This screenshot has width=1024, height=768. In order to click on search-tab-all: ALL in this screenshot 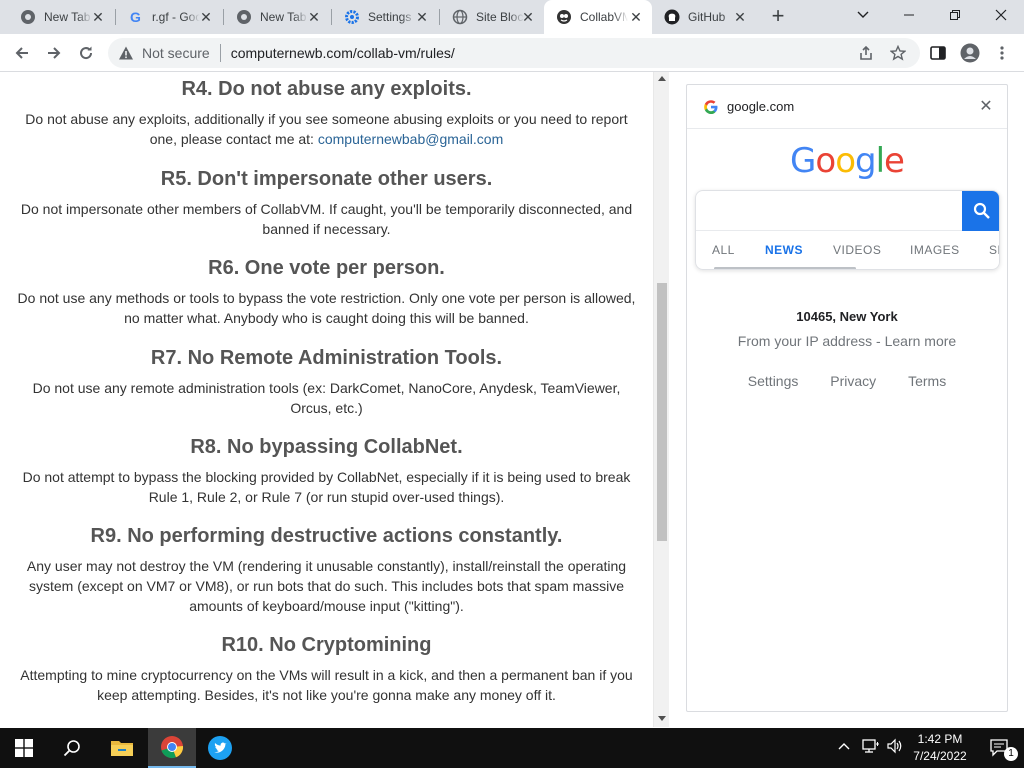, I will do `click(723, 250)`.